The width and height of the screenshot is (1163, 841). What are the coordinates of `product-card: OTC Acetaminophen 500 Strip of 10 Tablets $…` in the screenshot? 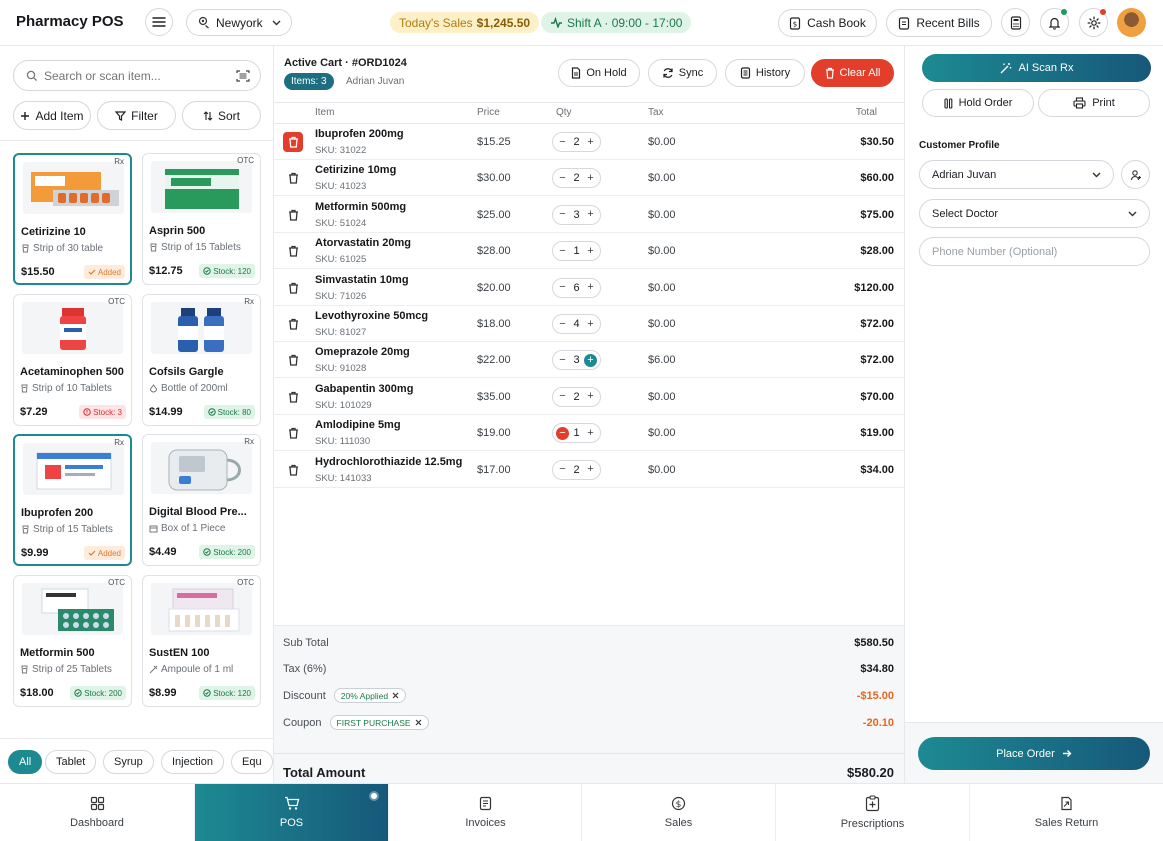 It's located at (72, 360).